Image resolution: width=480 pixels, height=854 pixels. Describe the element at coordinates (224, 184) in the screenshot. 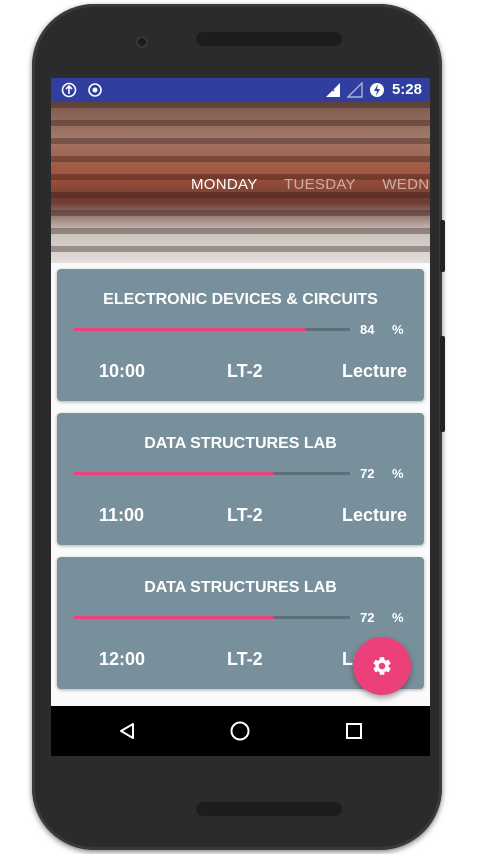

I see `tab-monday: MONDAY` at that location.